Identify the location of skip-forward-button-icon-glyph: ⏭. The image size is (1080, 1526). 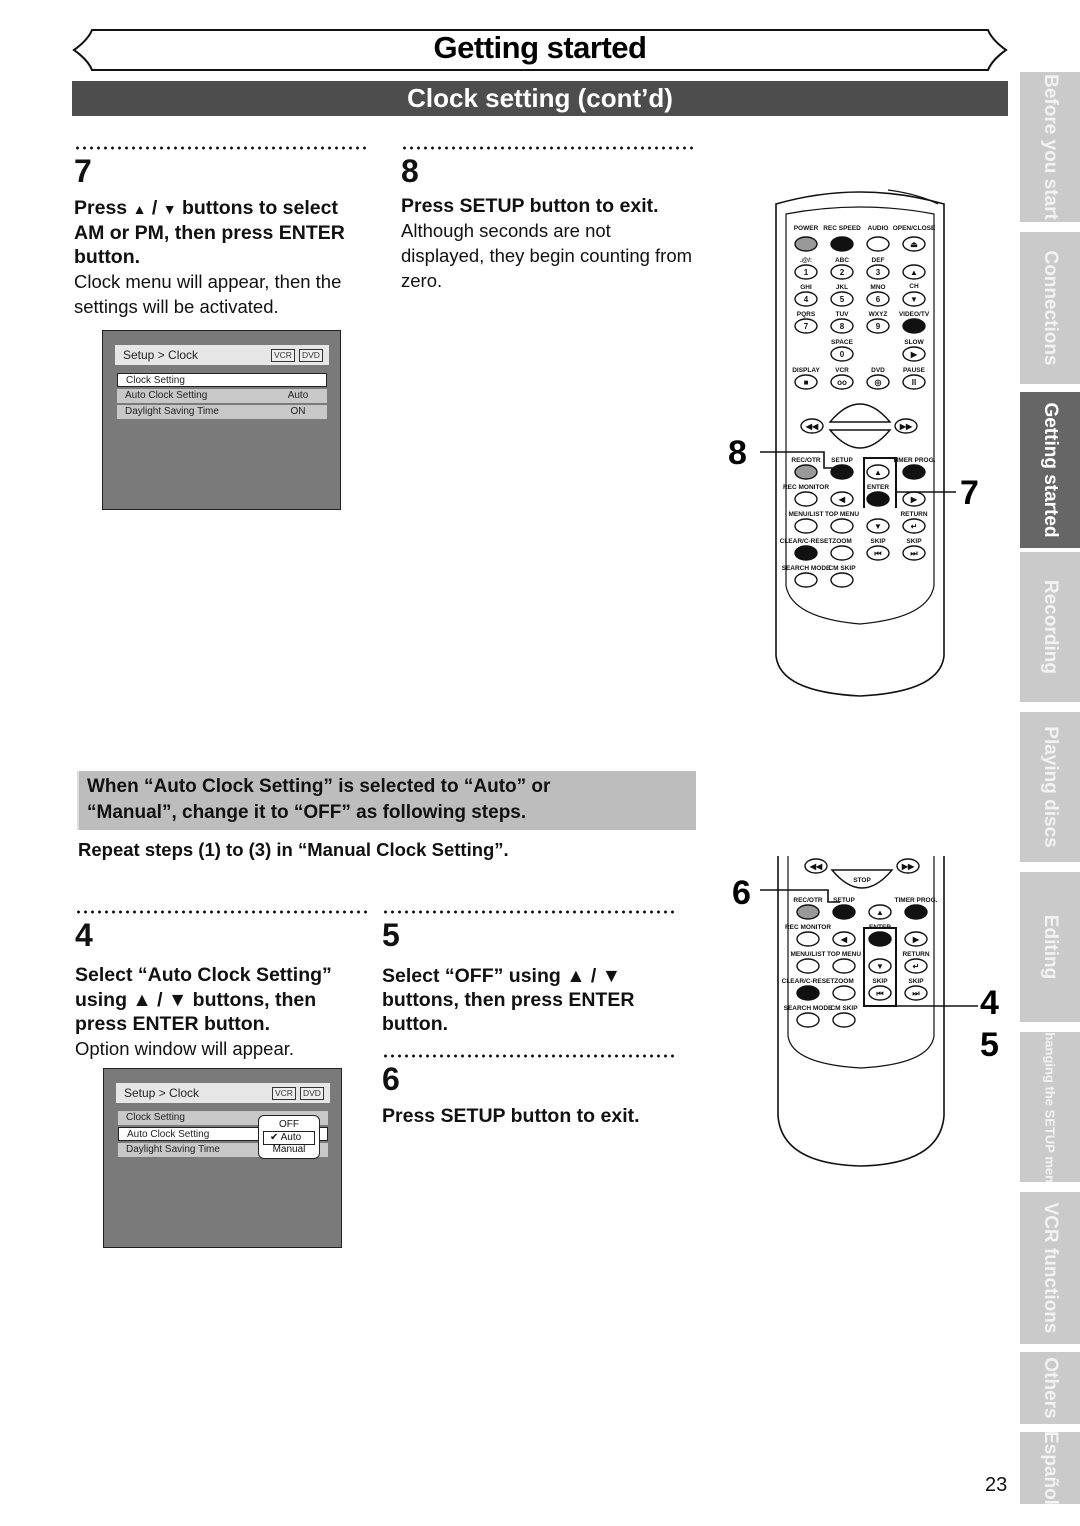
(914, 553).